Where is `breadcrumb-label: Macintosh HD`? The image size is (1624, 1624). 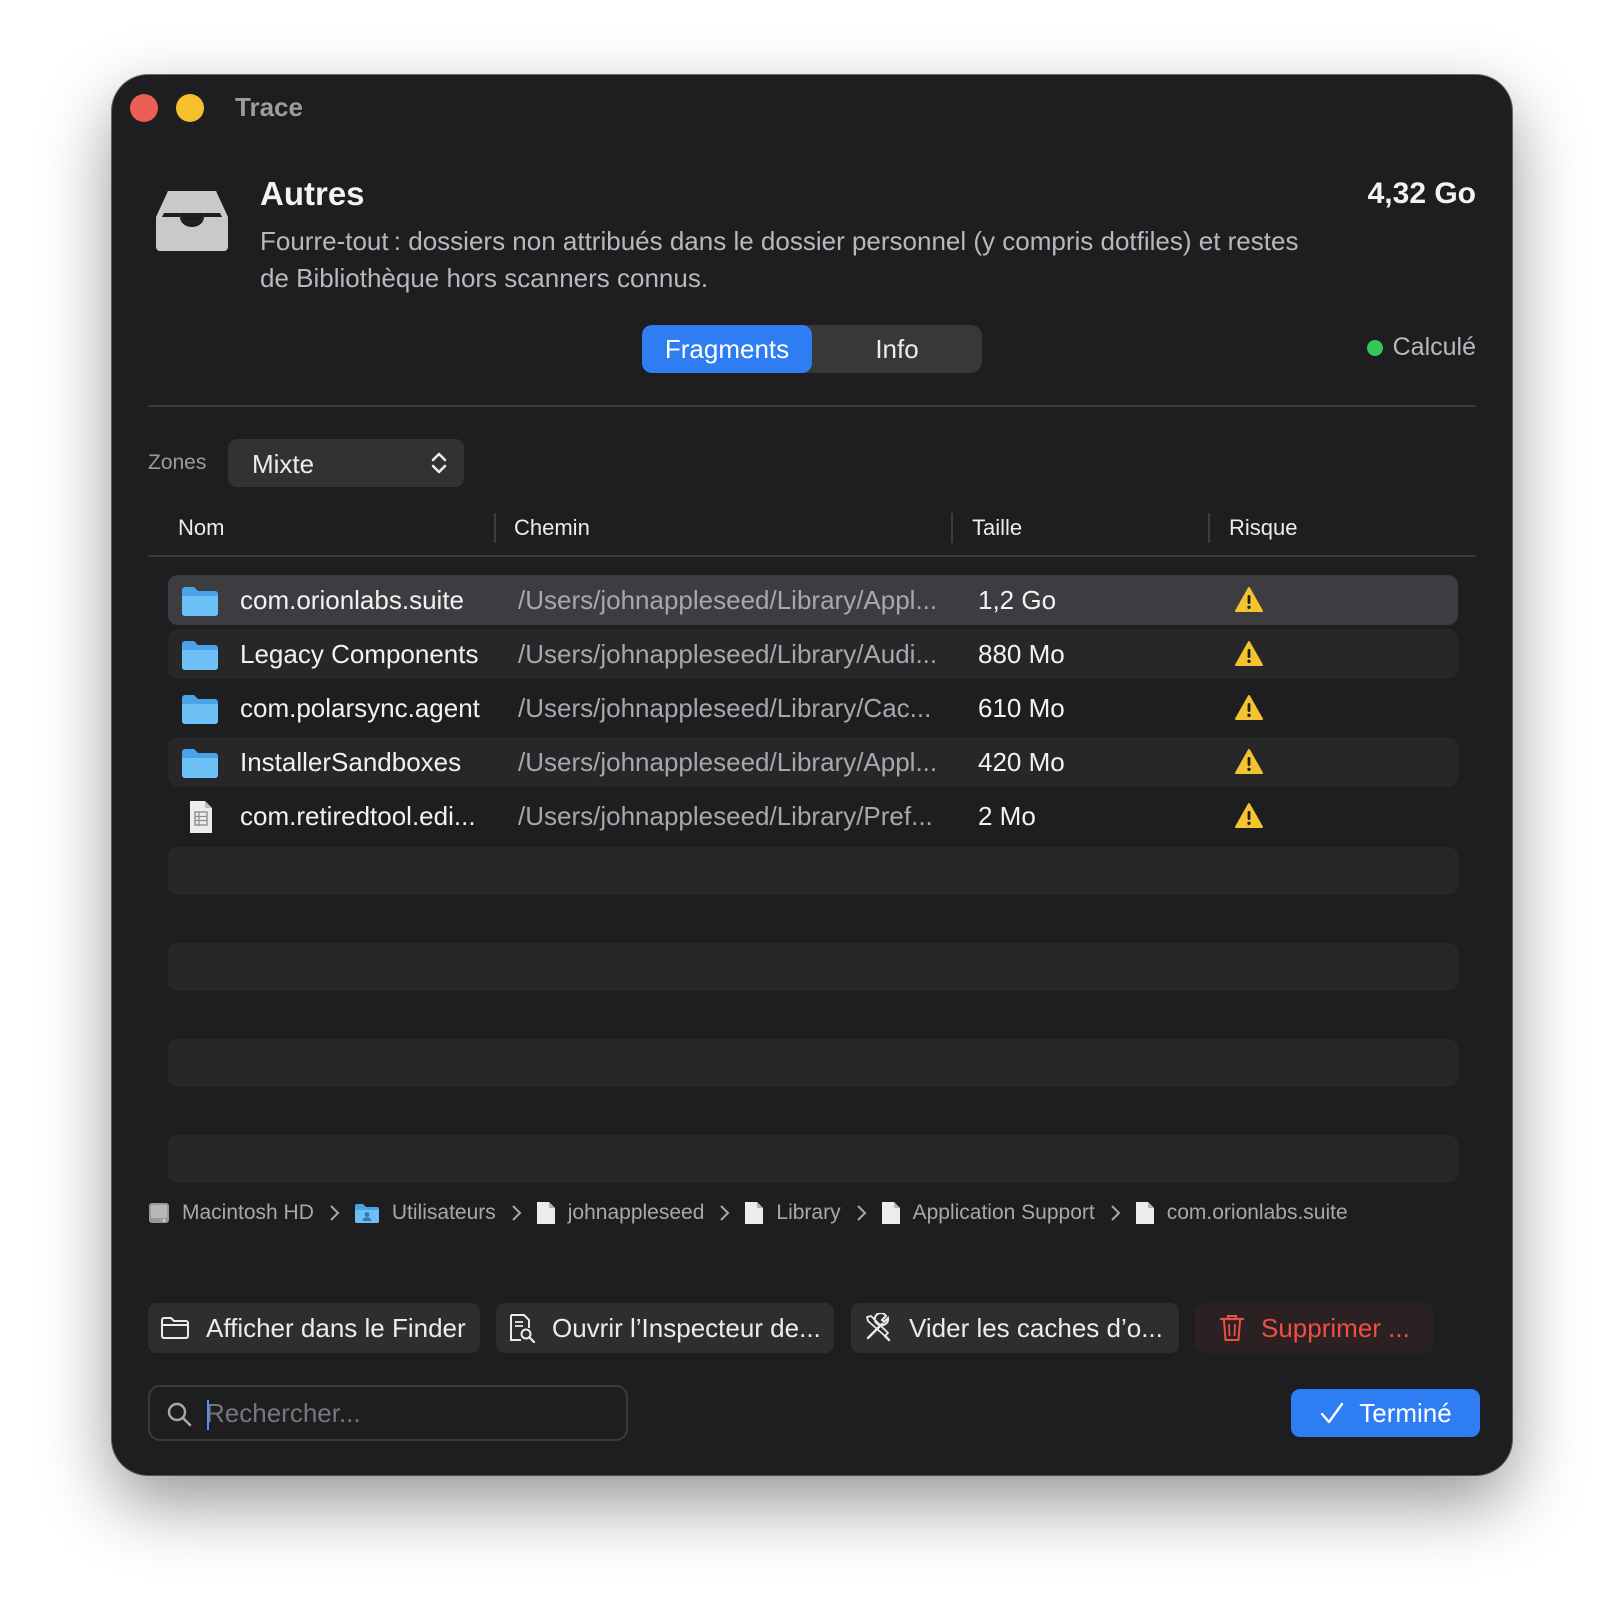 breadcrumb-label: Macintosh HD is located at coordinates (248, 1212).